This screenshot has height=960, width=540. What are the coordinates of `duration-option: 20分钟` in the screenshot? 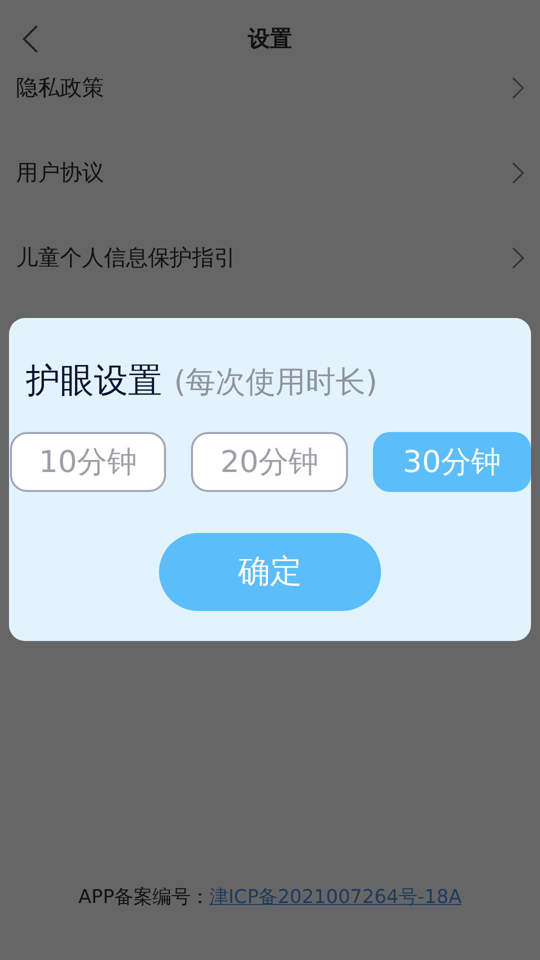 It's located at (269, 462).